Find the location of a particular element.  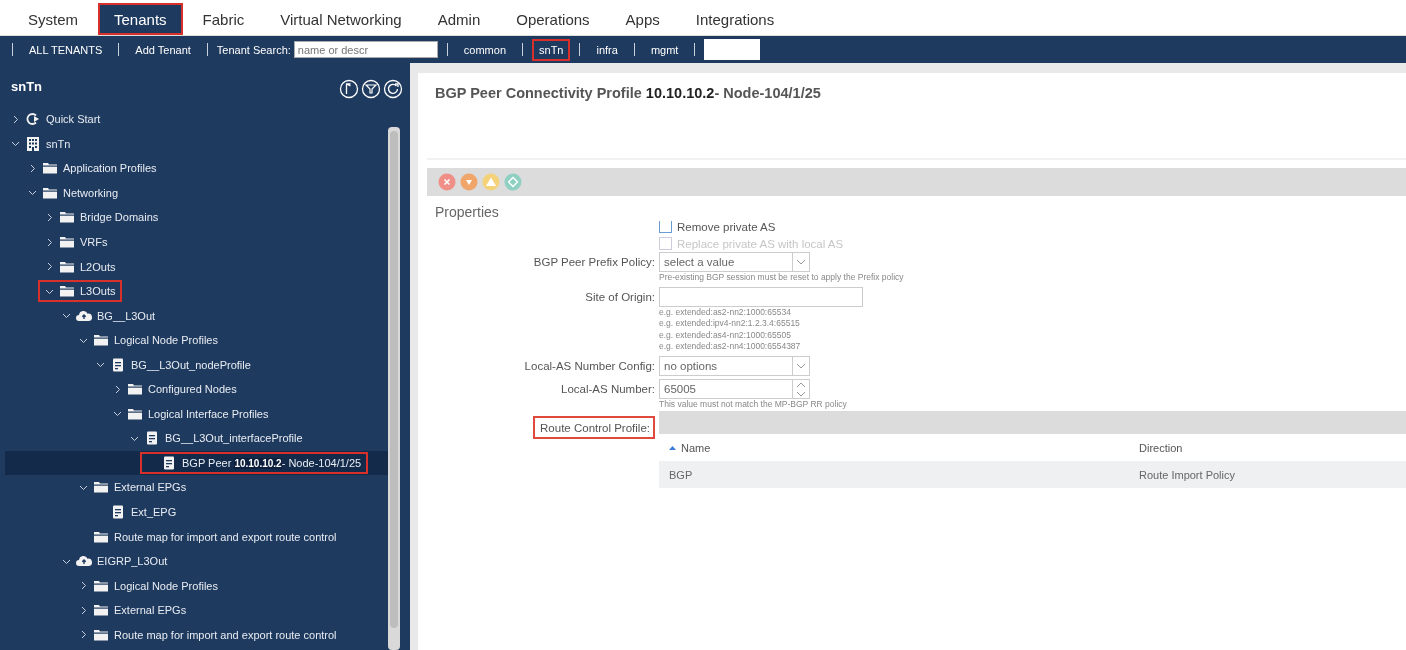

tree-item: snTn is located at coordinates (196, 144).